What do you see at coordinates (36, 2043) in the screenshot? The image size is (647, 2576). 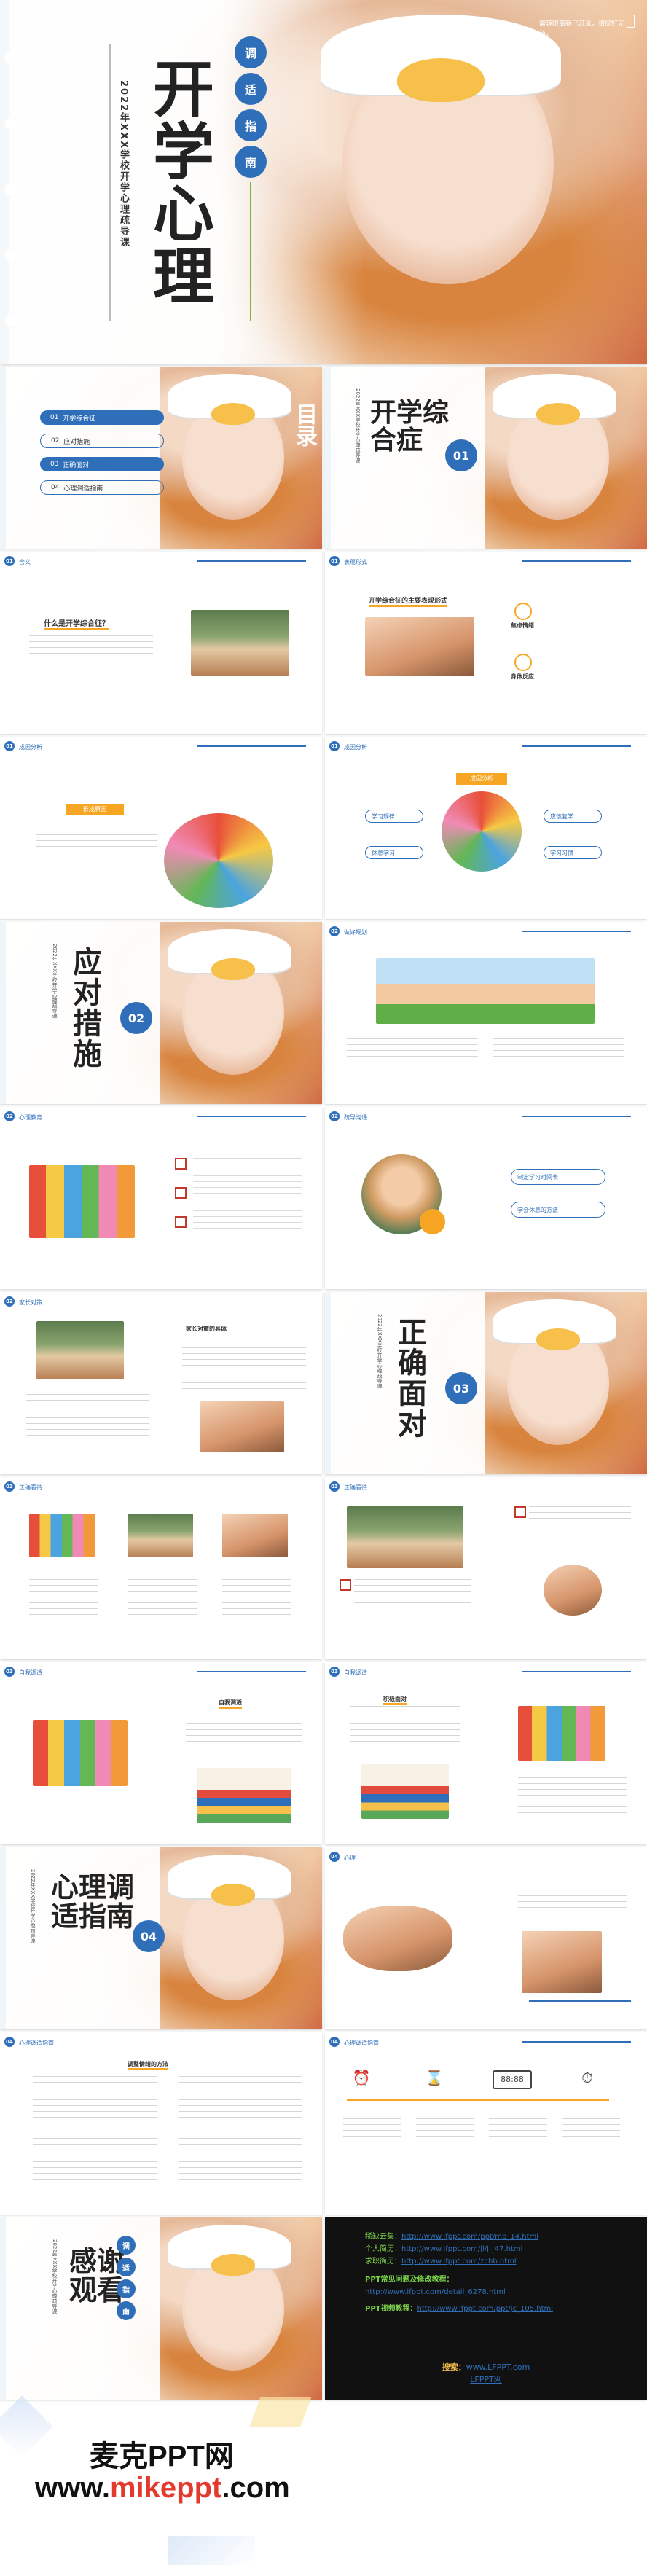 I see `slide-header: 心理调适指南` at bounding box center [36, 2043].